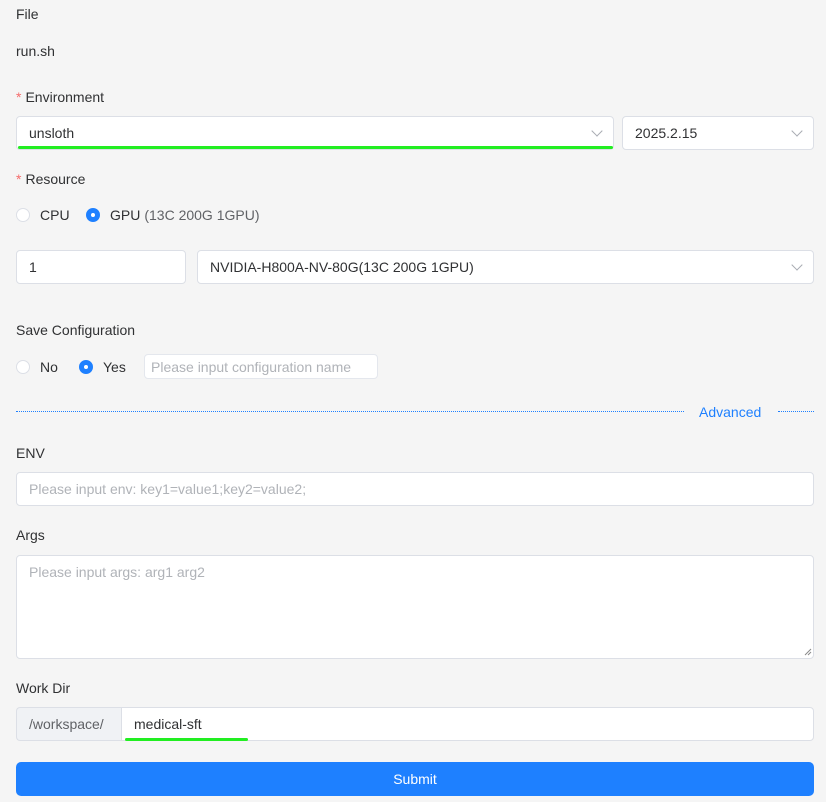  What do you see at coordinates (718, 133) in the screenshot?
I see `environment-version-select: 2025.2.15` at bounding box center [718, 133].